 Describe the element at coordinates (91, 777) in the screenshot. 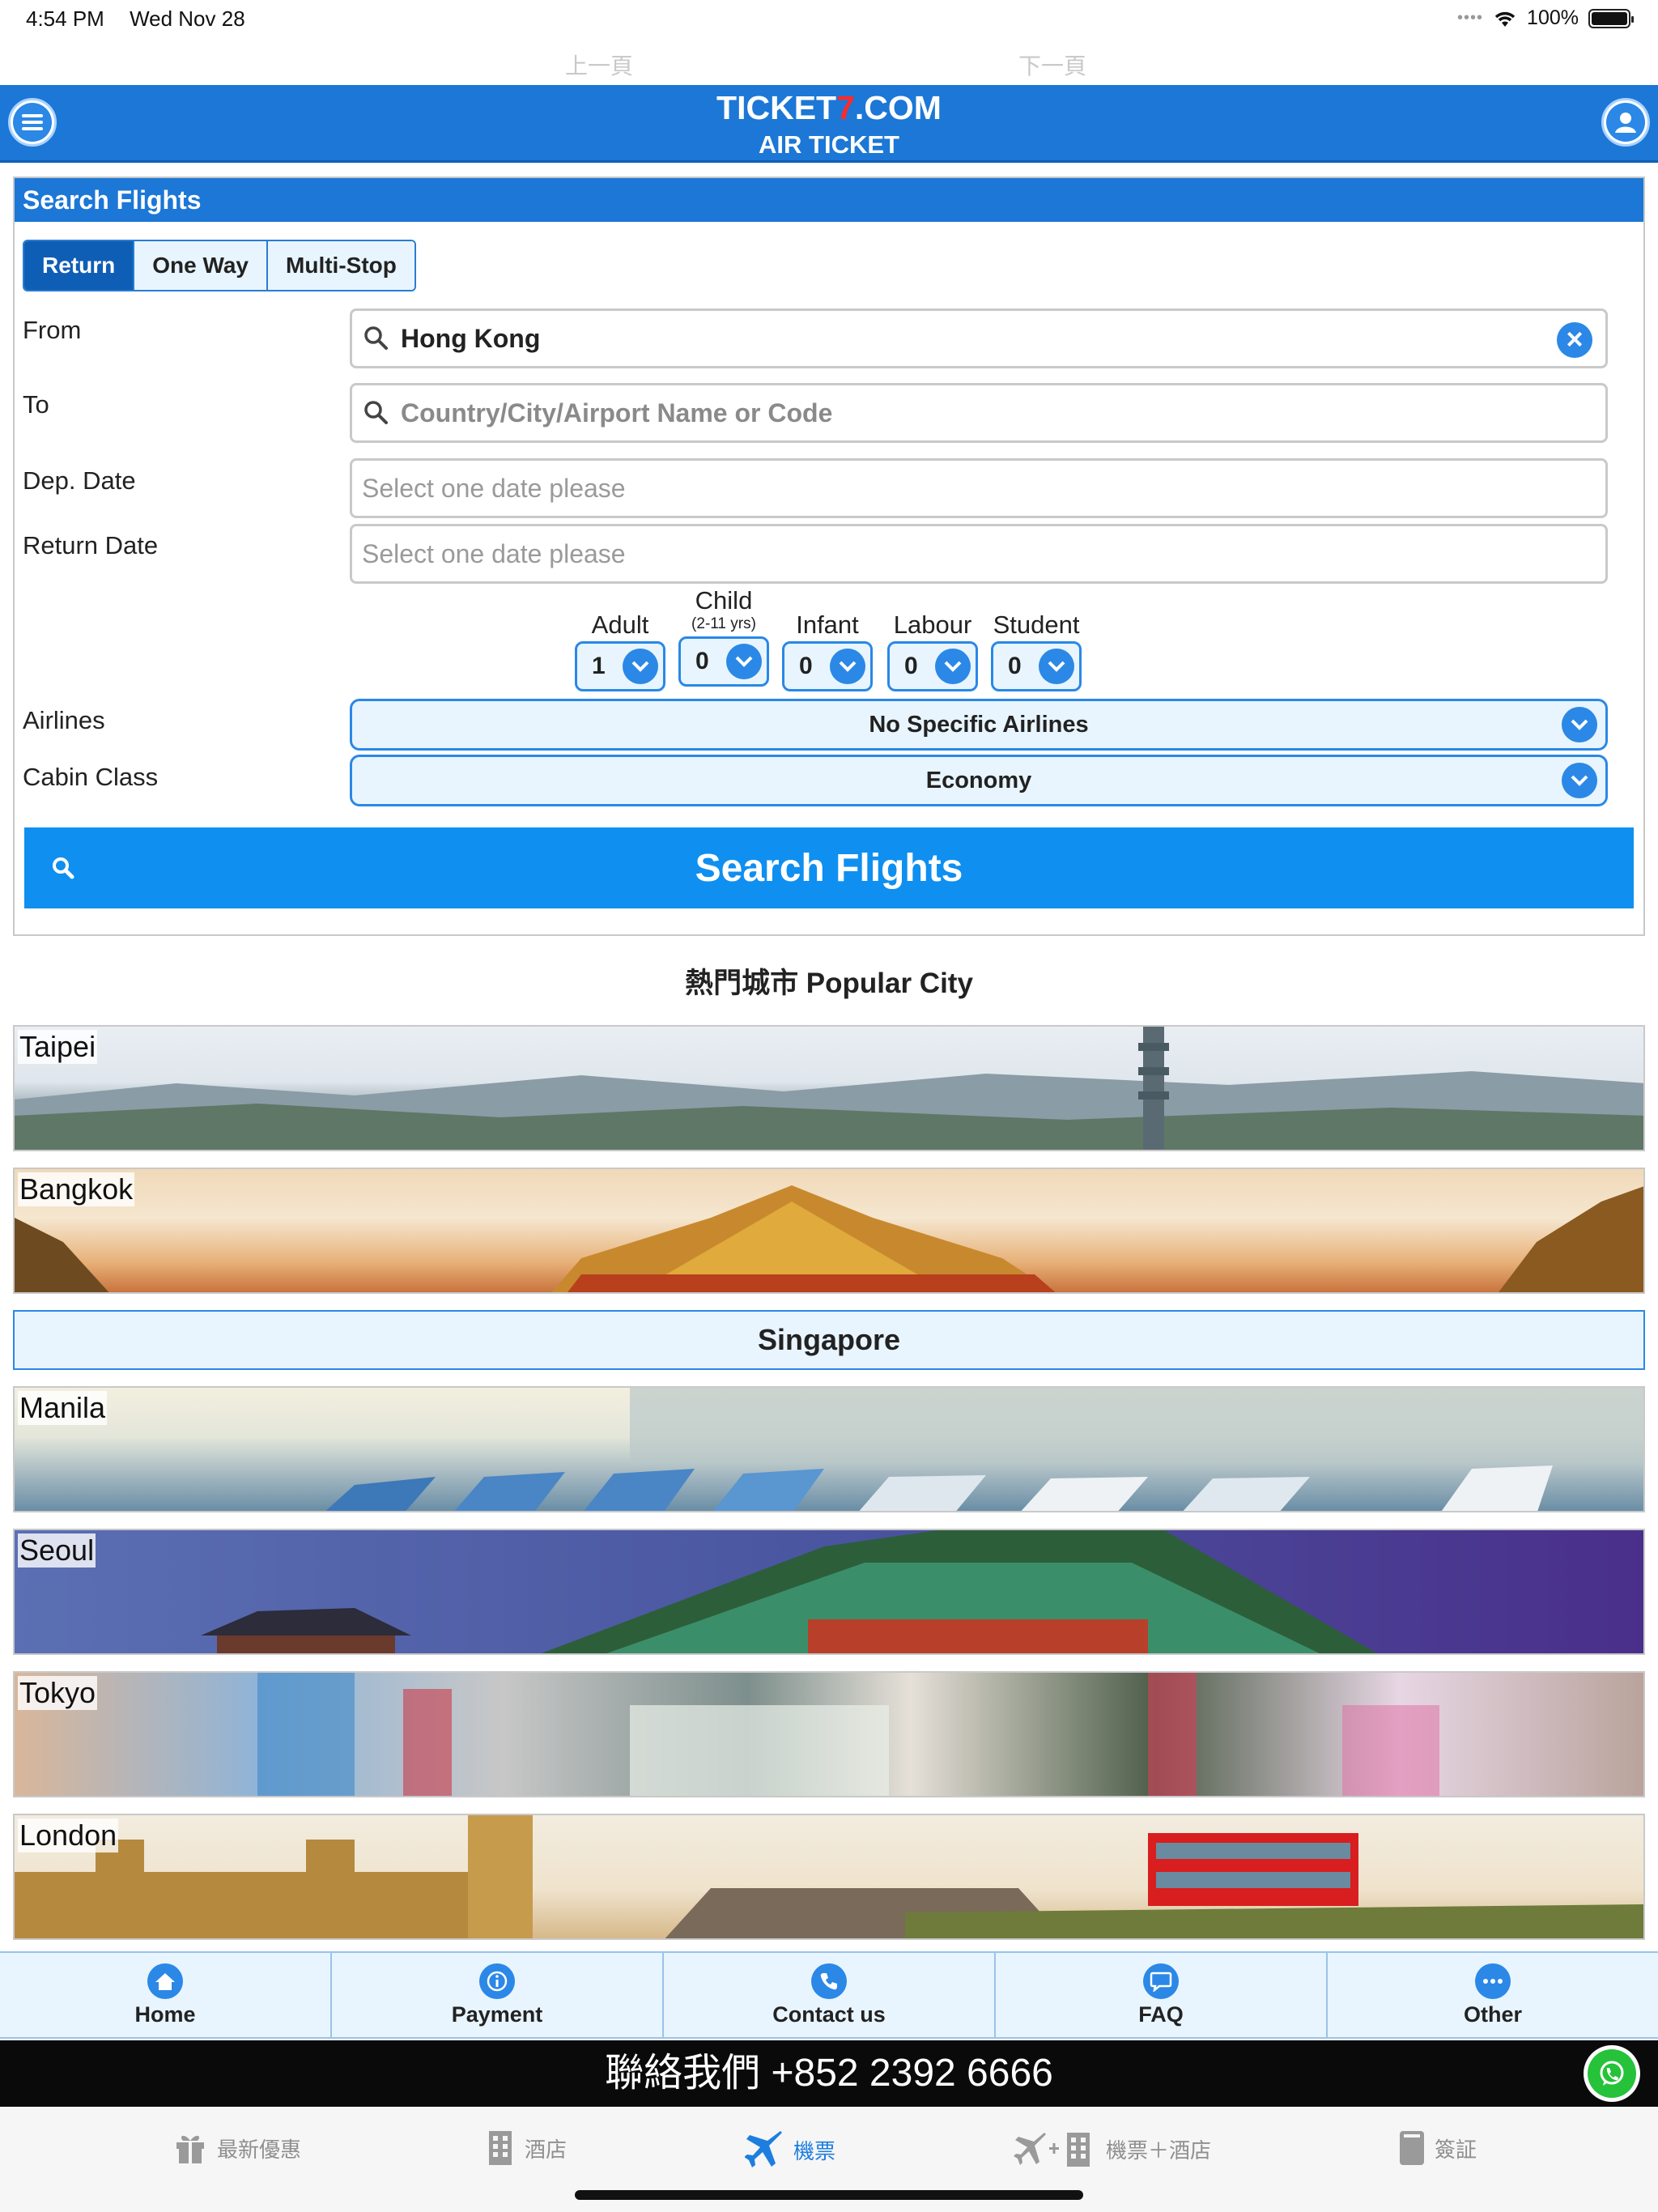

I see `cabin-class-label: Cabin Class` at that location.